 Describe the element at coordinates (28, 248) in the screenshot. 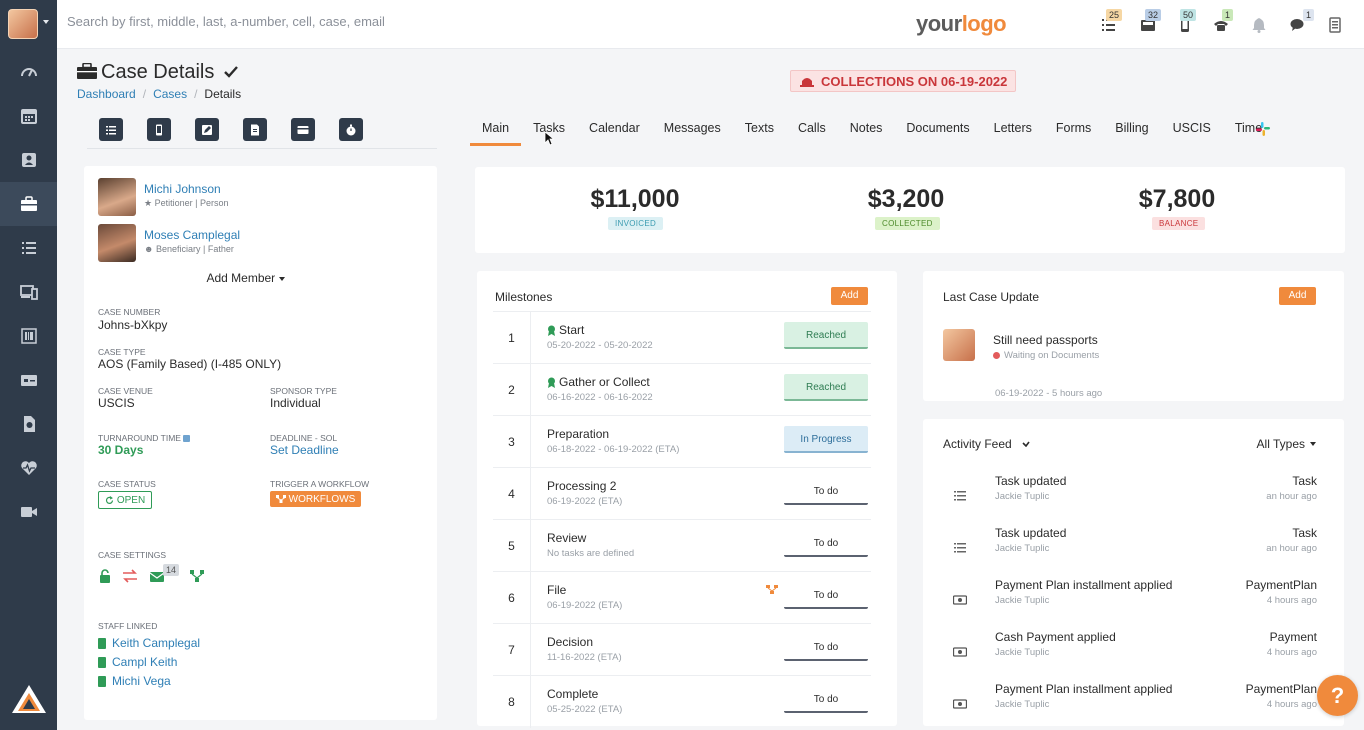

I see `sidebar-item-tasks` at that location.